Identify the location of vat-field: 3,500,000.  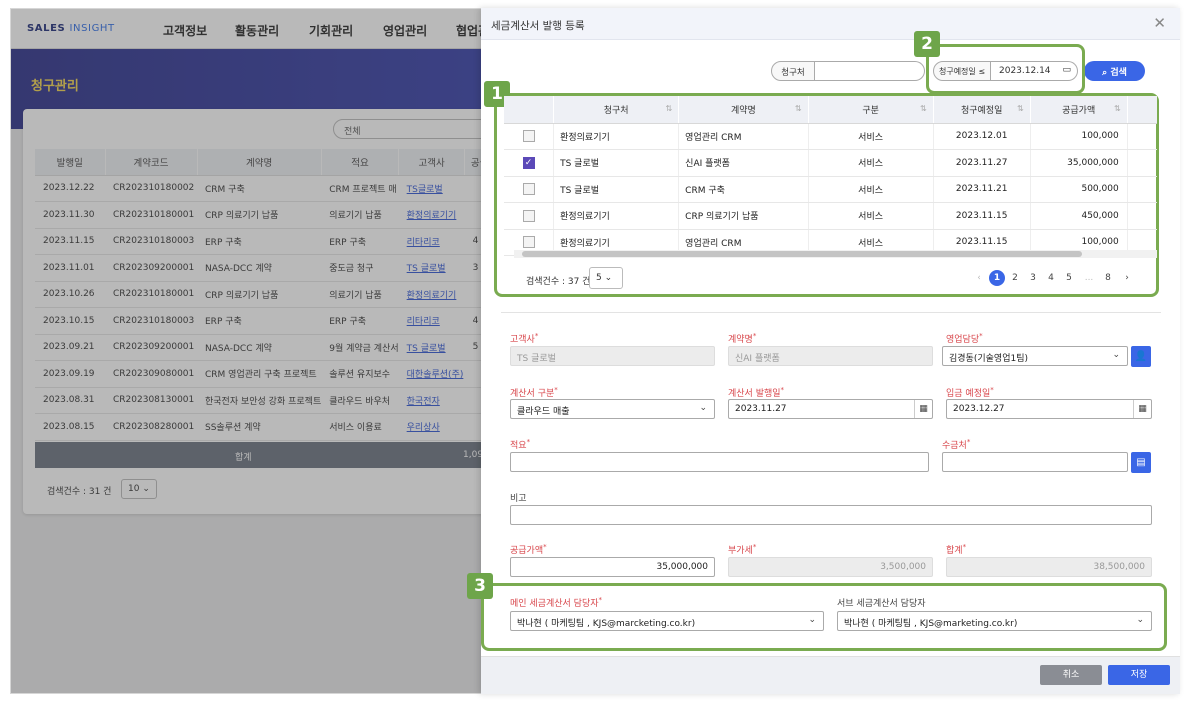
(830, 567).